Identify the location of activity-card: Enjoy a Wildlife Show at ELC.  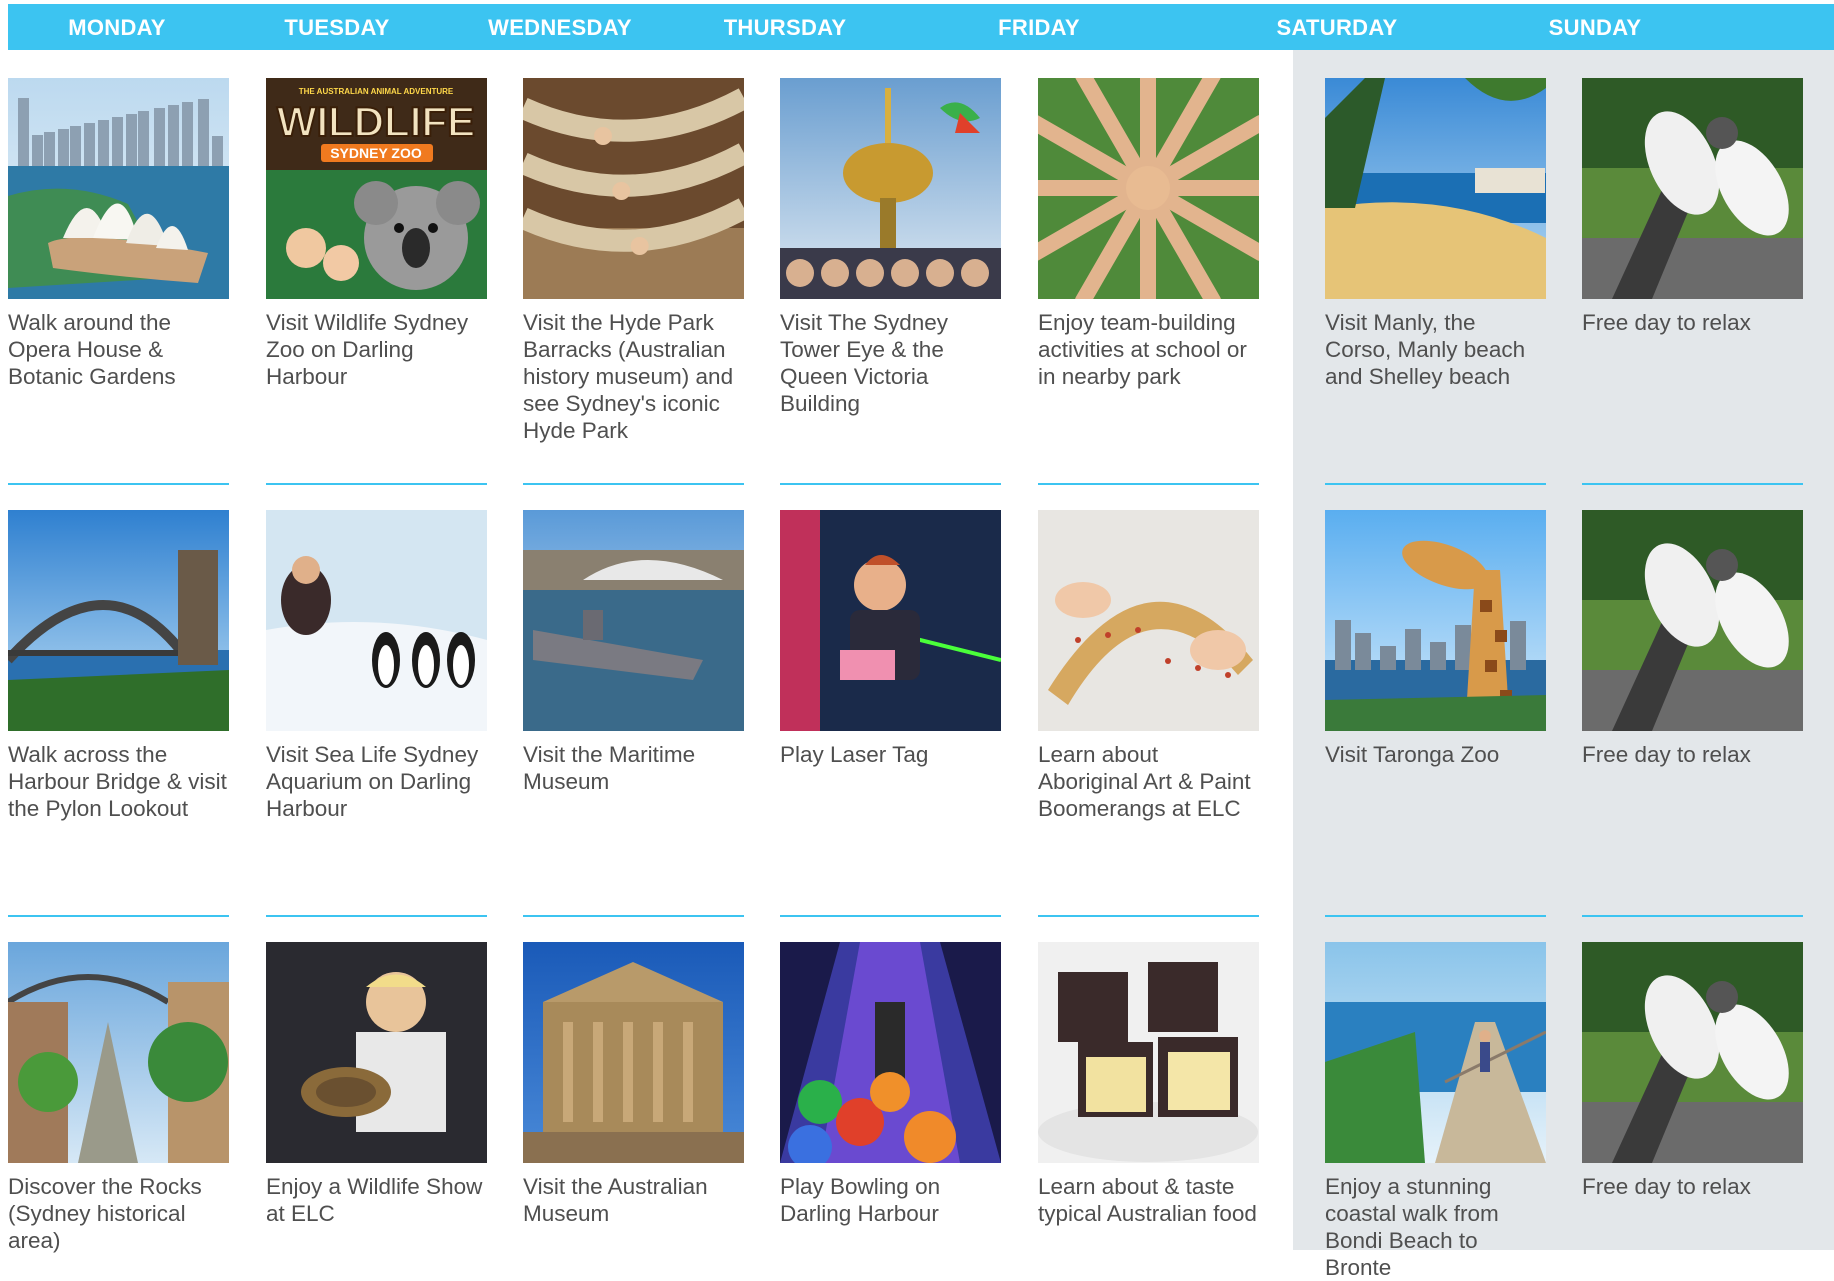
(376, 1084).